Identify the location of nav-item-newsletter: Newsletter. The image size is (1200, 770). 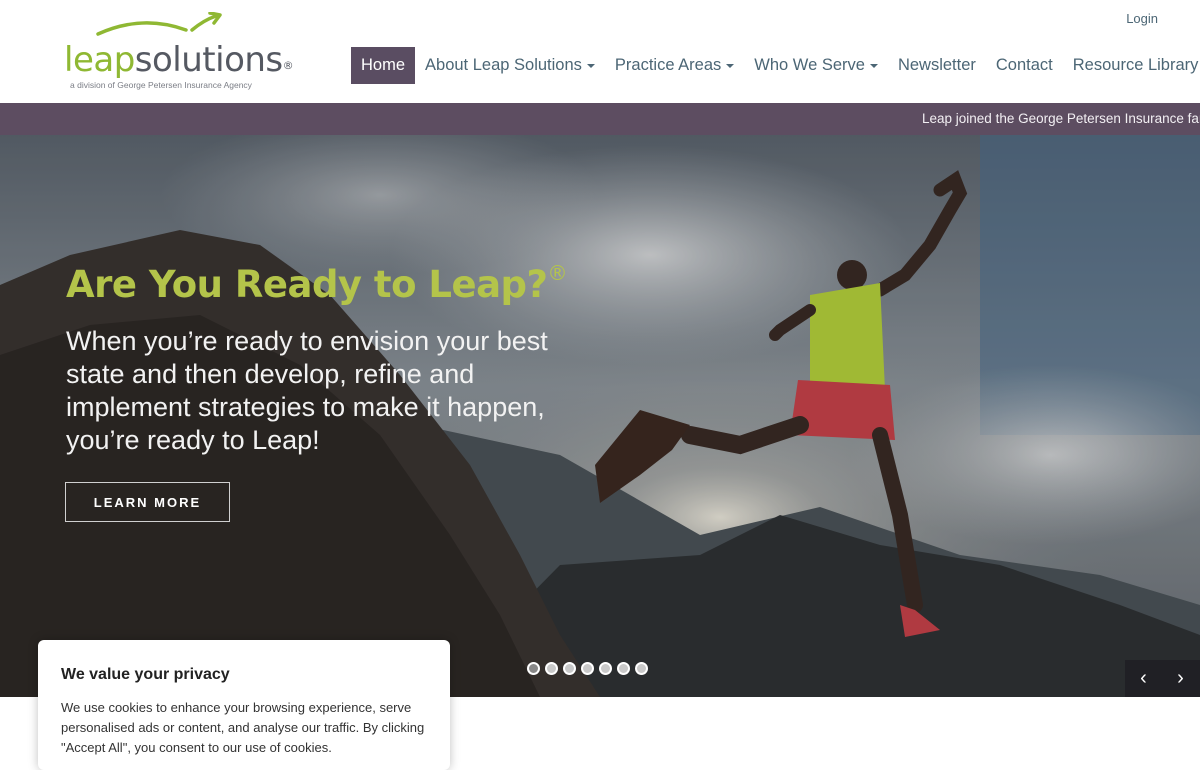
(937, 65).